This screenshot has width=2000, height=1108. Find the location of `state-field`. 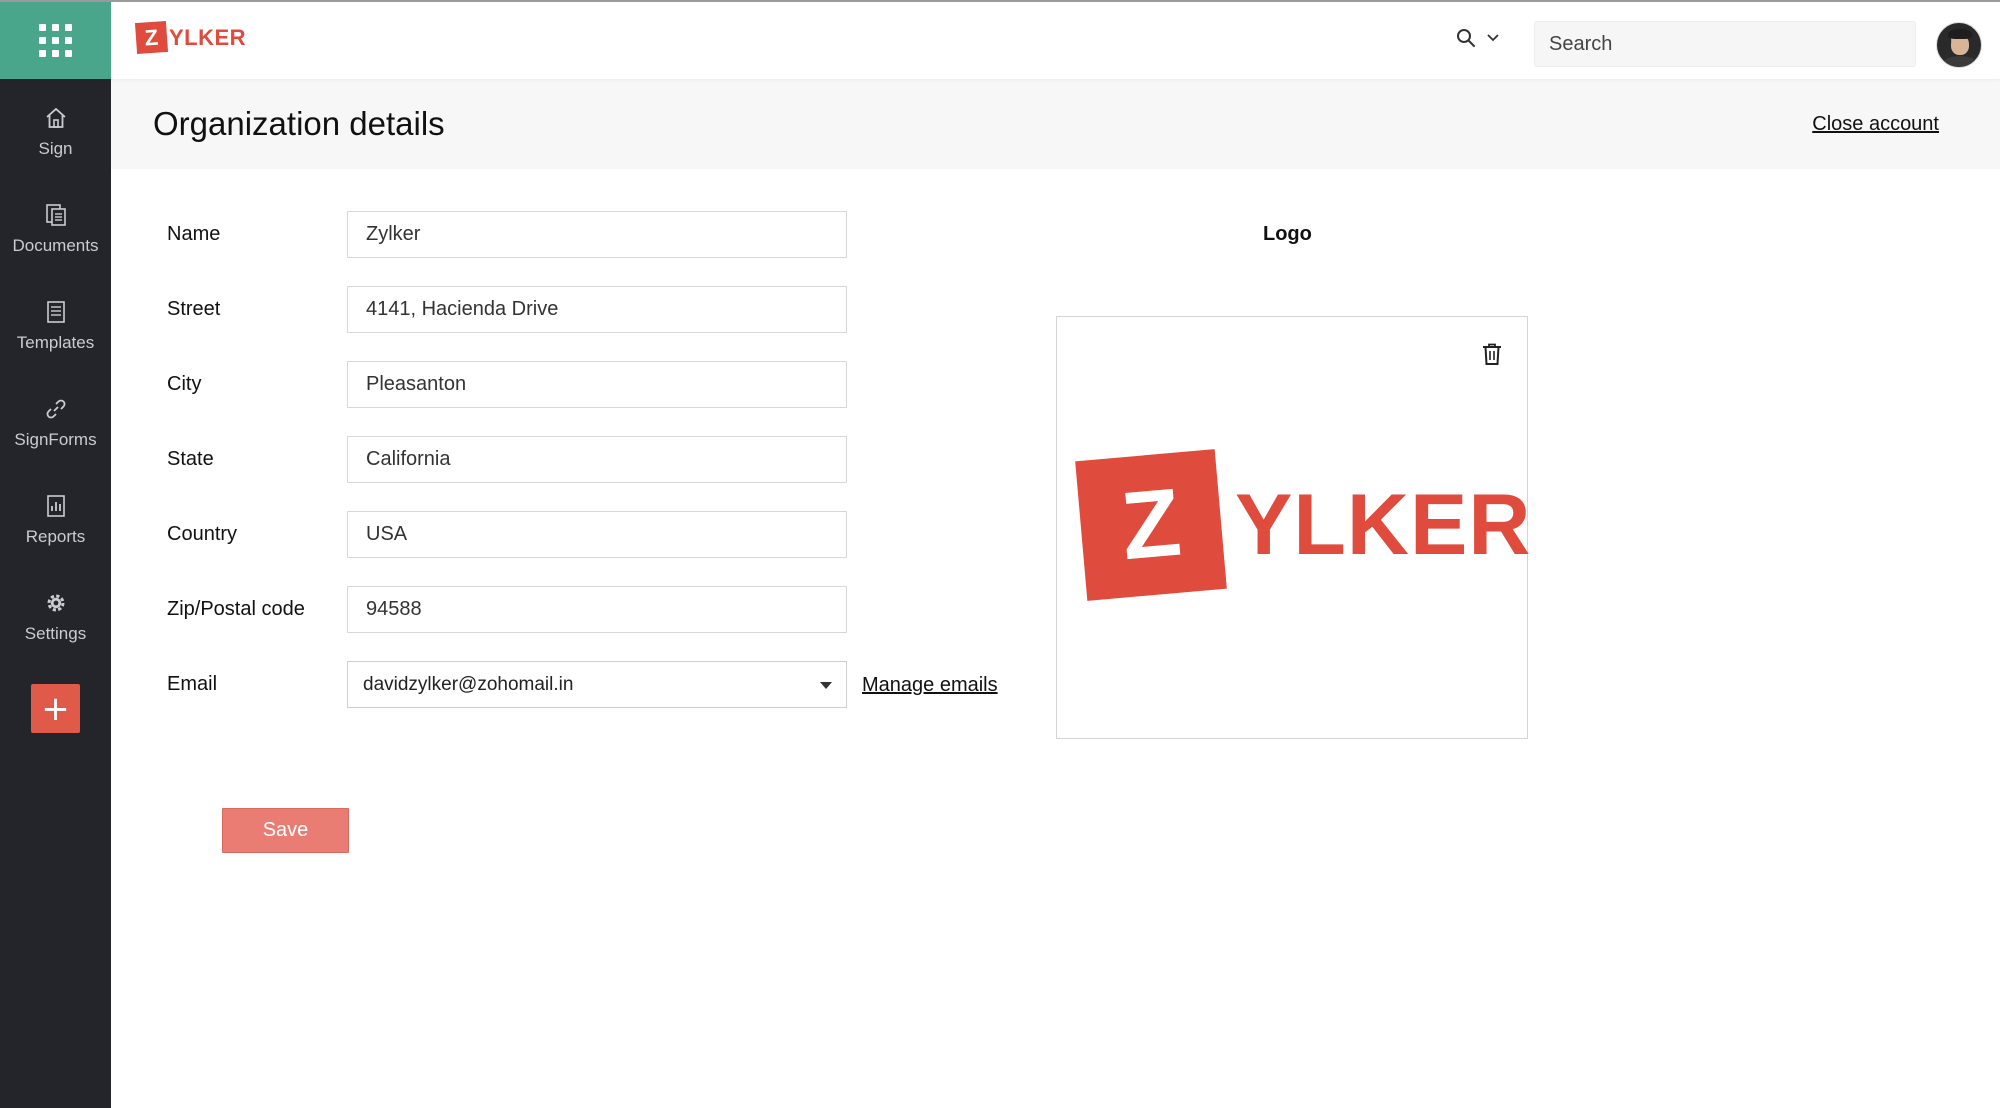

state-field is located at coordinates (597, 459).